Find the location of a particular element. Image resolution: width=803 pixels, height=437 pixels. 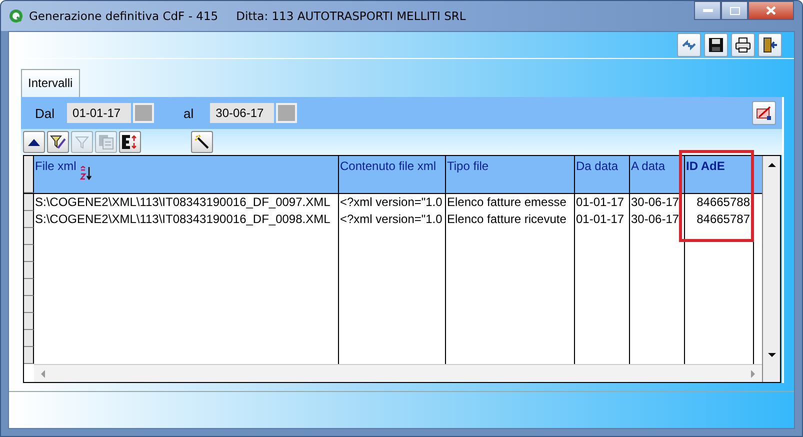

horizontal-scrollbar is located at coordinates (398, 373).